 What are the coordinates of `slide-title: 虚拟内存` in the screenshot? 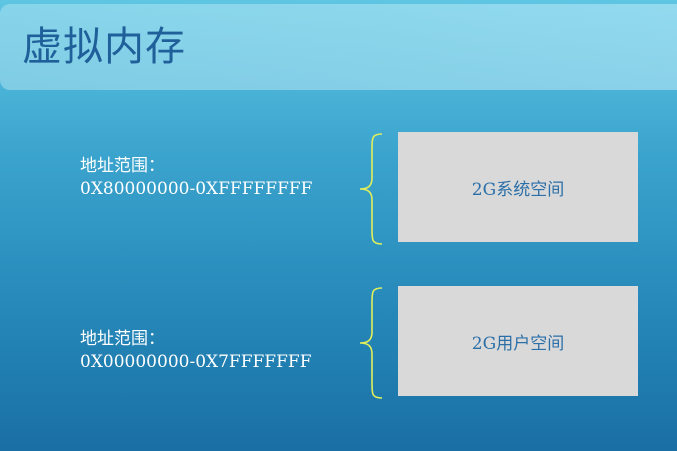 It's located at (104, 47).